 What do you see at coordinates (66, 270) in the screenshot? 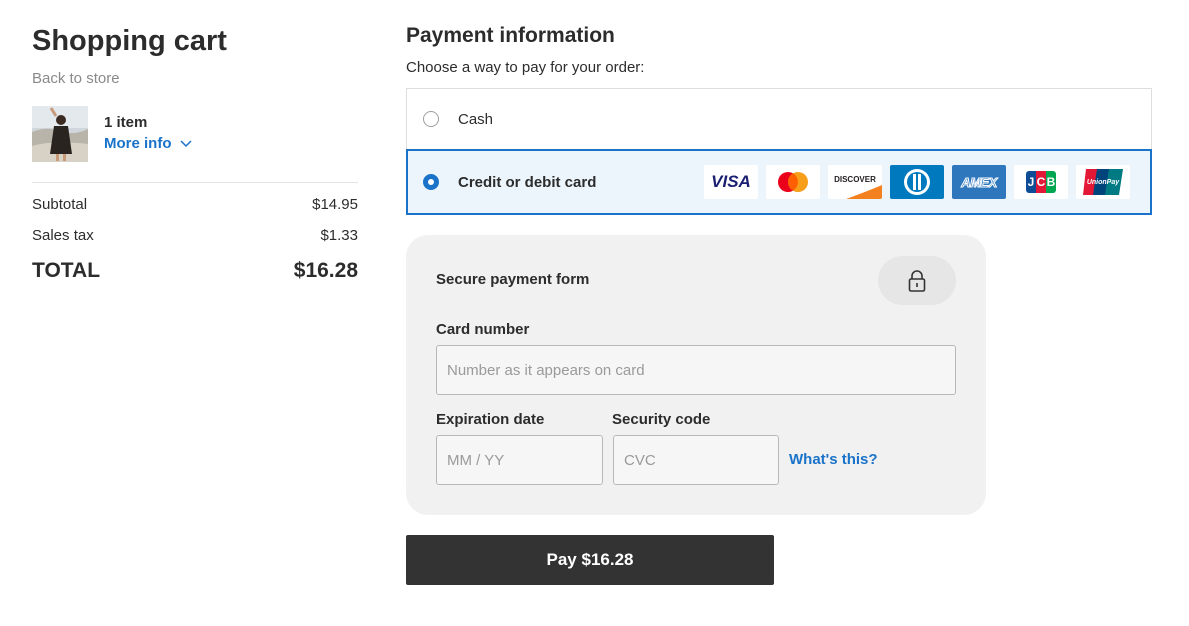
I see `total-label: TOTAL` at bounding box center [66, 270].